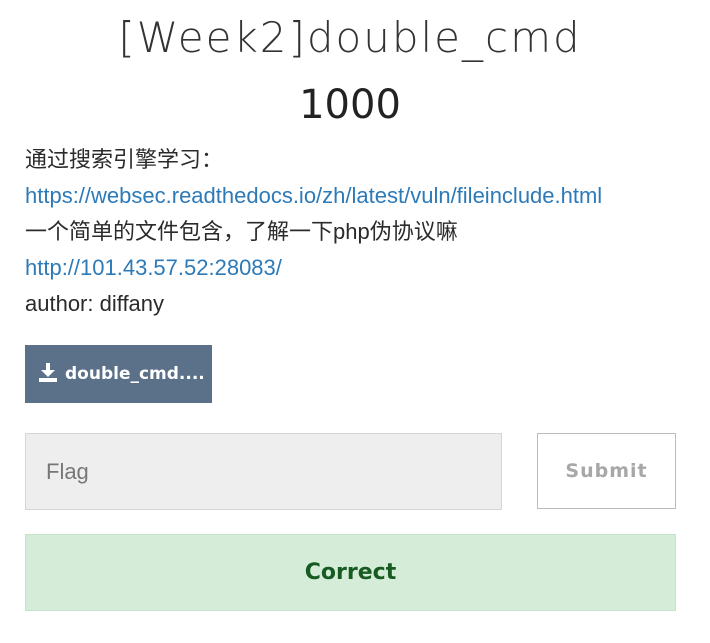  Describe the element at coordinates (360, 268) in the screenshot. I see `challenge-url-link: http://101.43.57.52:28083/` at that location.